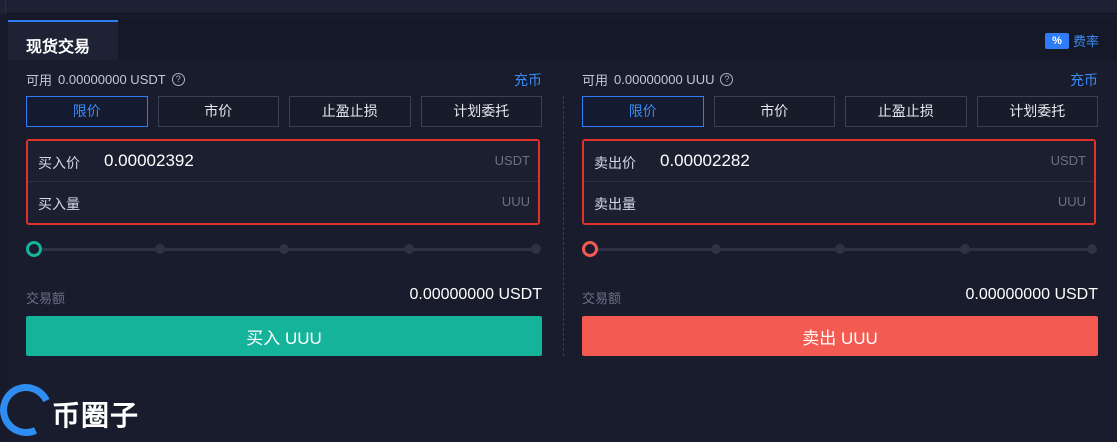 Image resolution: width=1117 pixels, height=442 pixels. What do you see at coordinates (350, 111) in the screenshot?
I see `buy-order-type-stop: 止盈止损` at bounding box center [350, 111].